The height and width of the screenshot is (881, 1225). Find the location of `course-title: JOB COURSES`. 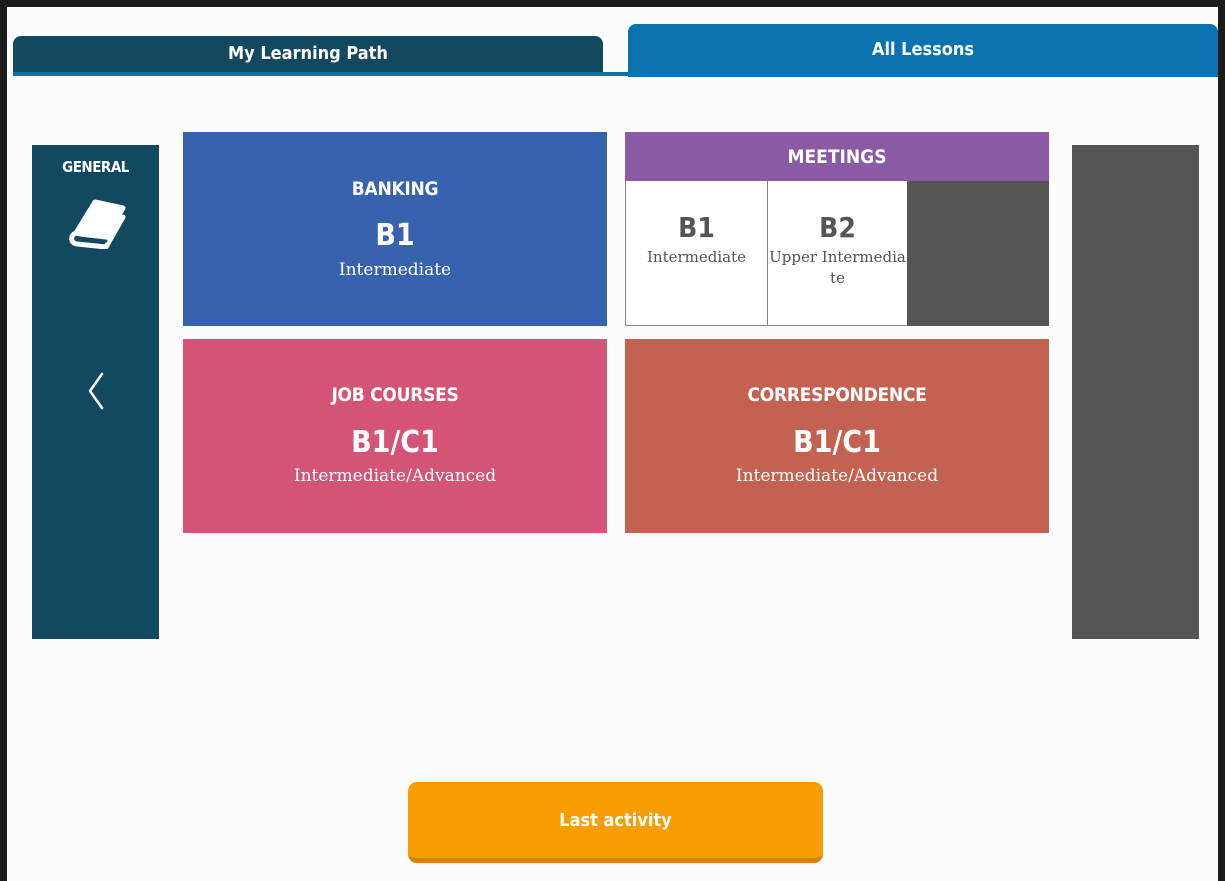

course-title: JOB COURSES is located at coordinates (395, 395).